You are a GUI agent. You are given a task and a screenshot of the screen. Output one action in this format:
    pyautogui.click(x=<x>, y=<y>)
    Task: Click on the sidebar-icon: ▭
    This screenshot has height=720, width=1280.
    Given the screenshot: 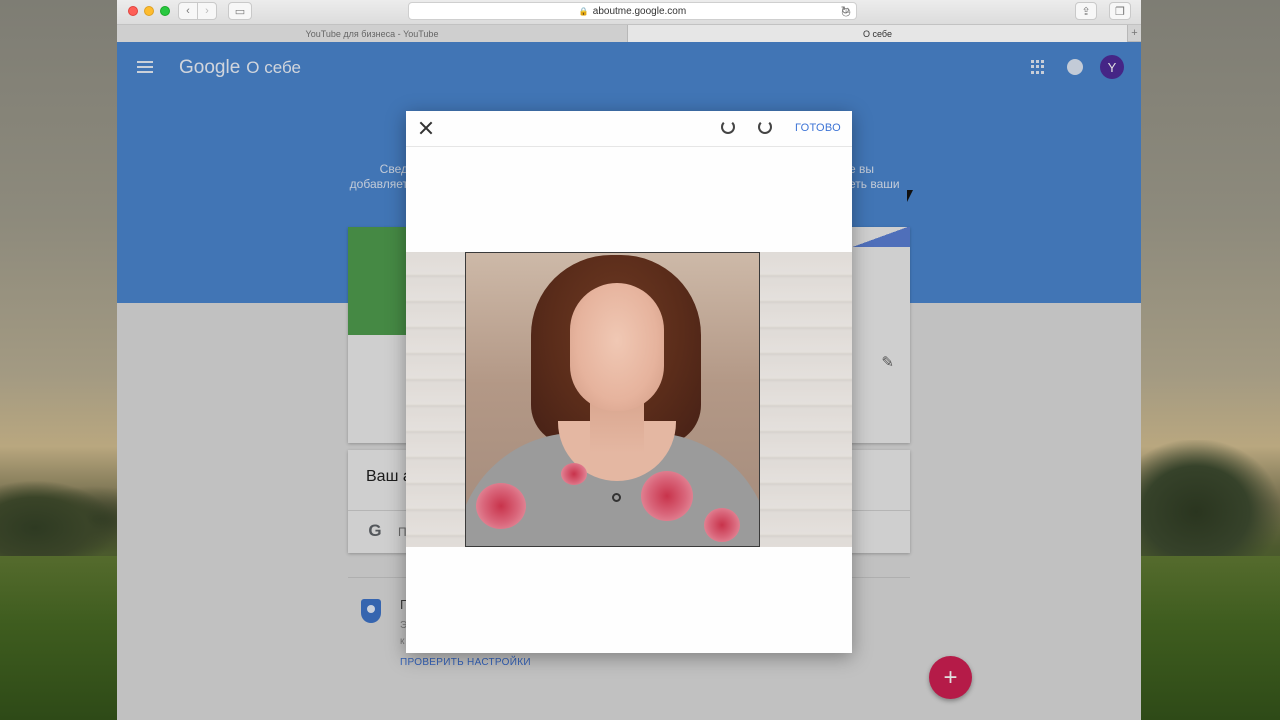 What is the action you would take?
    pyautogui.click(x=240, y=11)
    